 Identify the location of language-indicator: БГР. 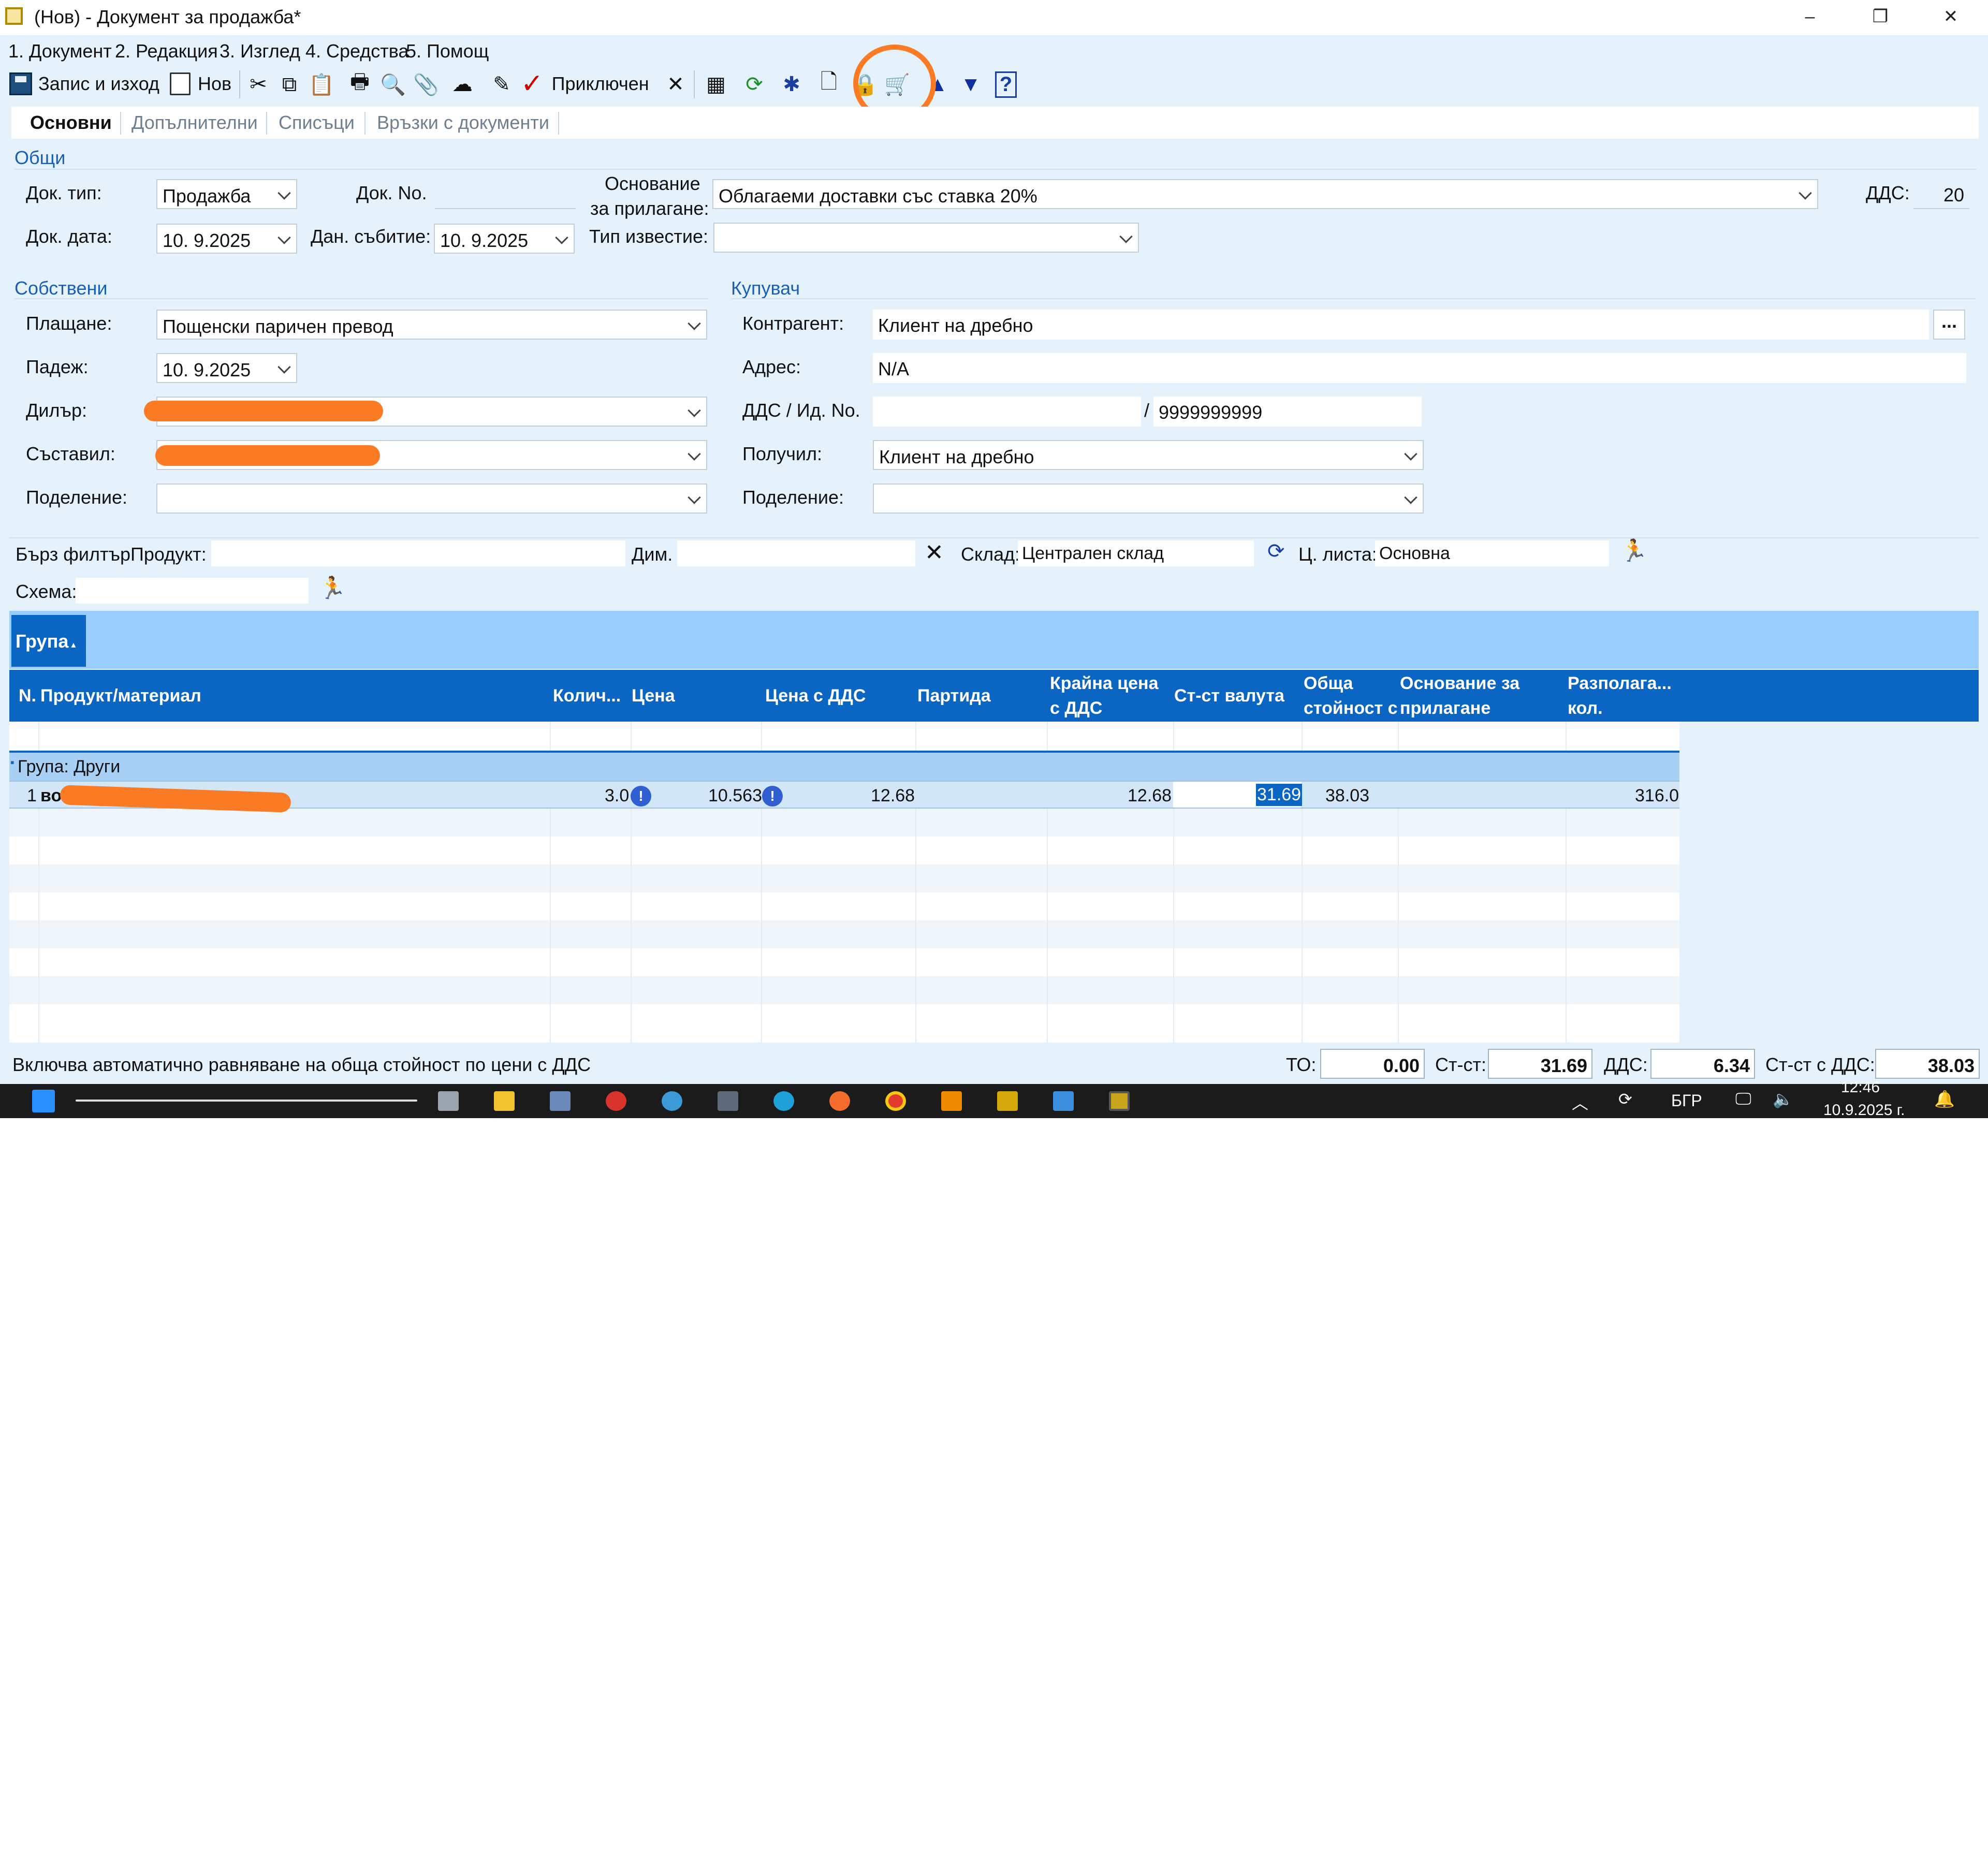
(1686, 1100).